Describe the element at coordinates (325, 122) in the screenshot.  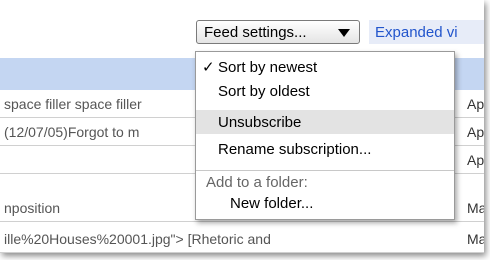
I see `menu-item-unsubscribe: Unsubscribe` at that location.